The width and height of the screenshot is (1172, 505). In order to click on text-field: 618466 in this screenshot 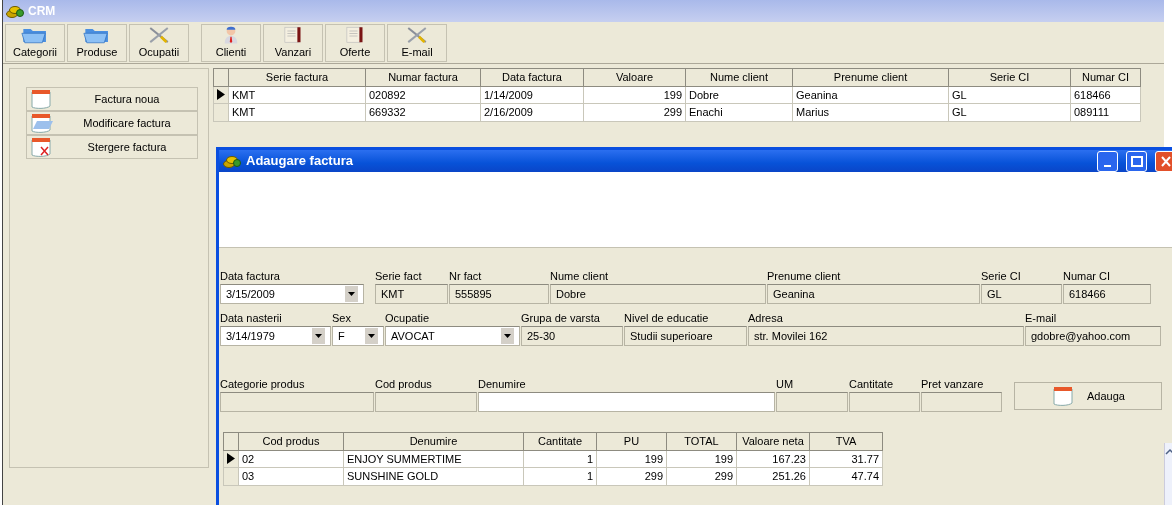, I will do `click(1107, 294)`.